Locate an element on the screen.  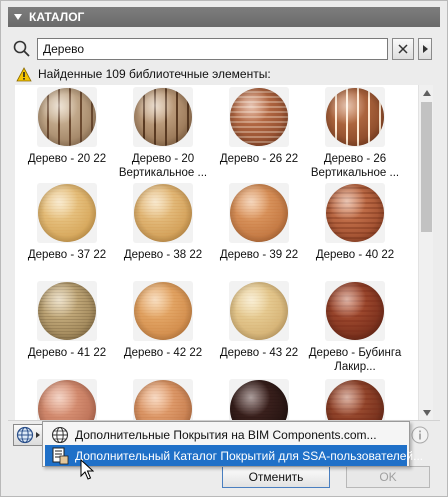
material-item: Дерево - 41 22 is located at coordinates (67, 320).